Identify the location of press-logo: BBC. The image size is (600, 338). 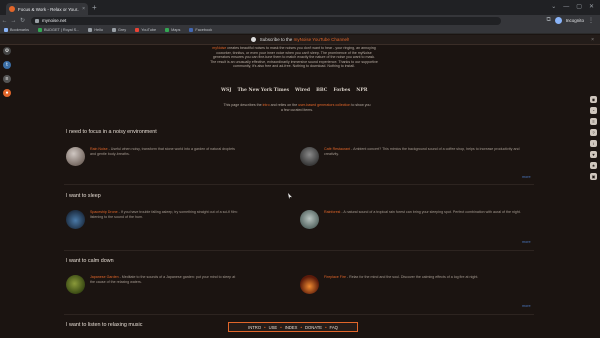
(321, 90).